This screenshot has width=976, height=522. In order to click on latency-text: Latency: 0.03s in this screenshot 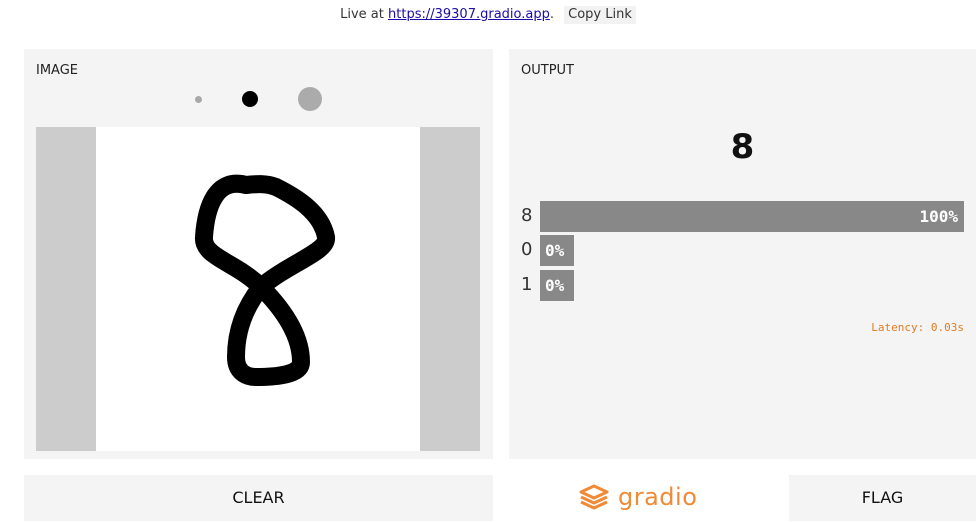, I will do `click(917, 327)`.